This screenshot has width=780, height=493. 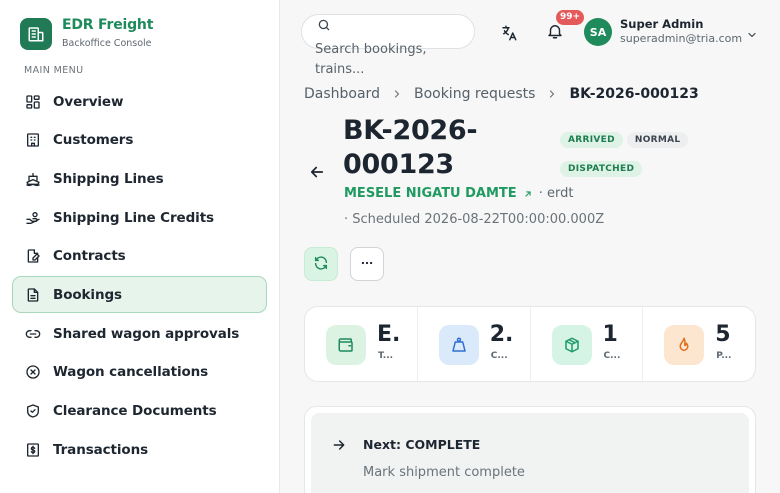 I want to click on user-name: Super Admin, so click(x=661, y=24).